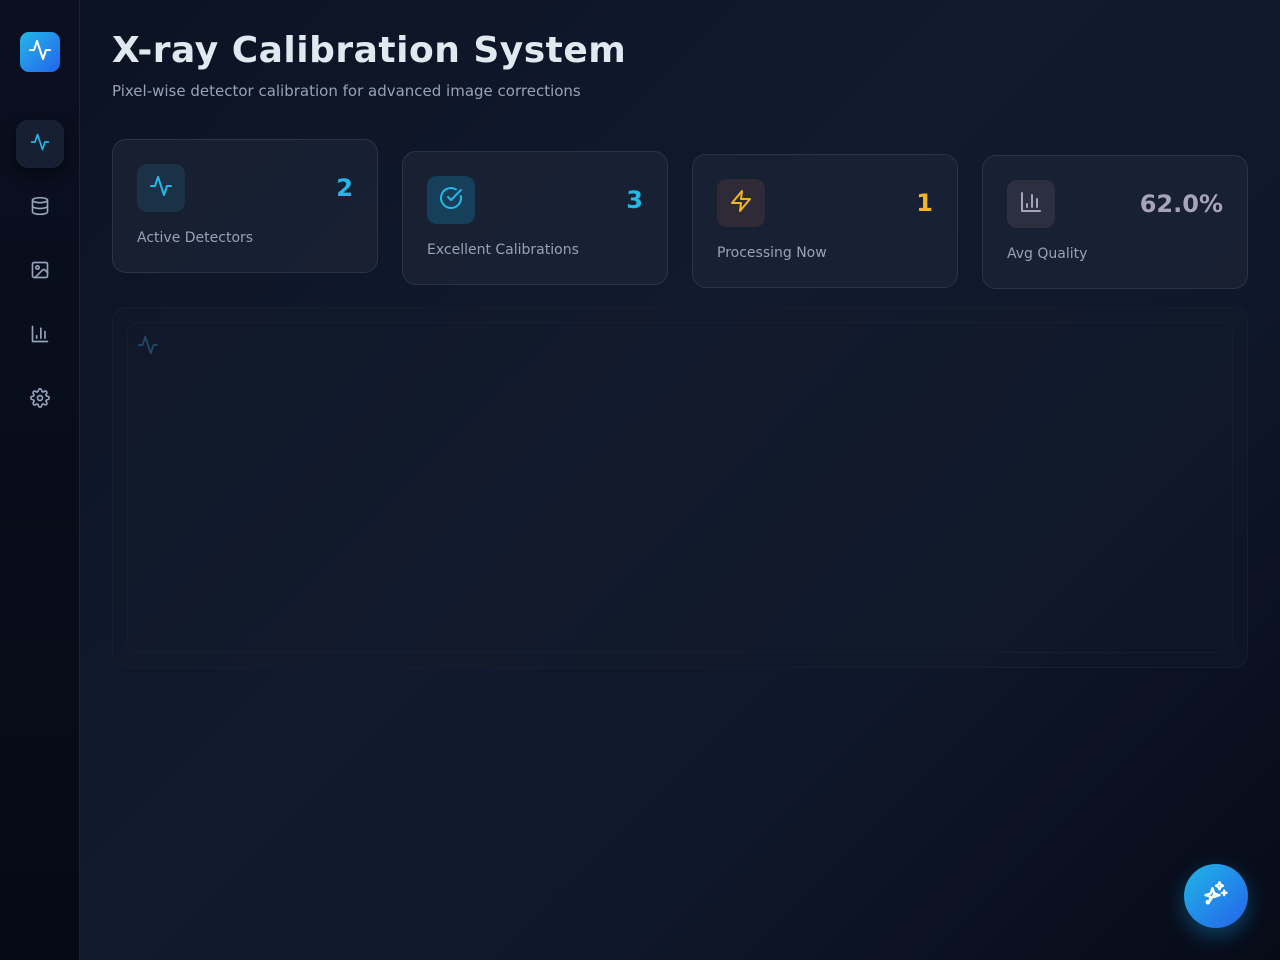 The height and width of the screenshot is (960, 1280). I want to click on sidebar-item-images, so click(40, 272).